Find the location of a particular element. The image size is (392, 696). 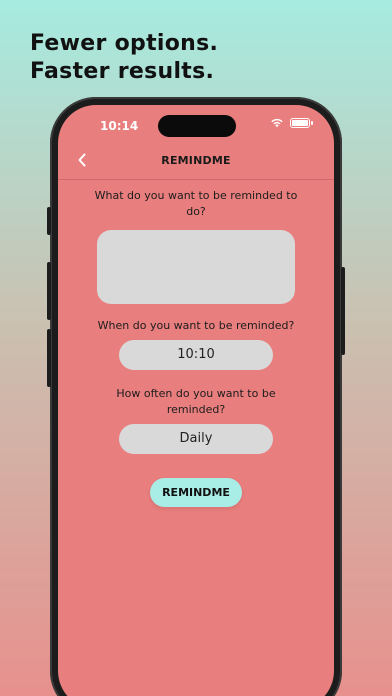

status-time: 10:14 is located at coordinates (119, 126).